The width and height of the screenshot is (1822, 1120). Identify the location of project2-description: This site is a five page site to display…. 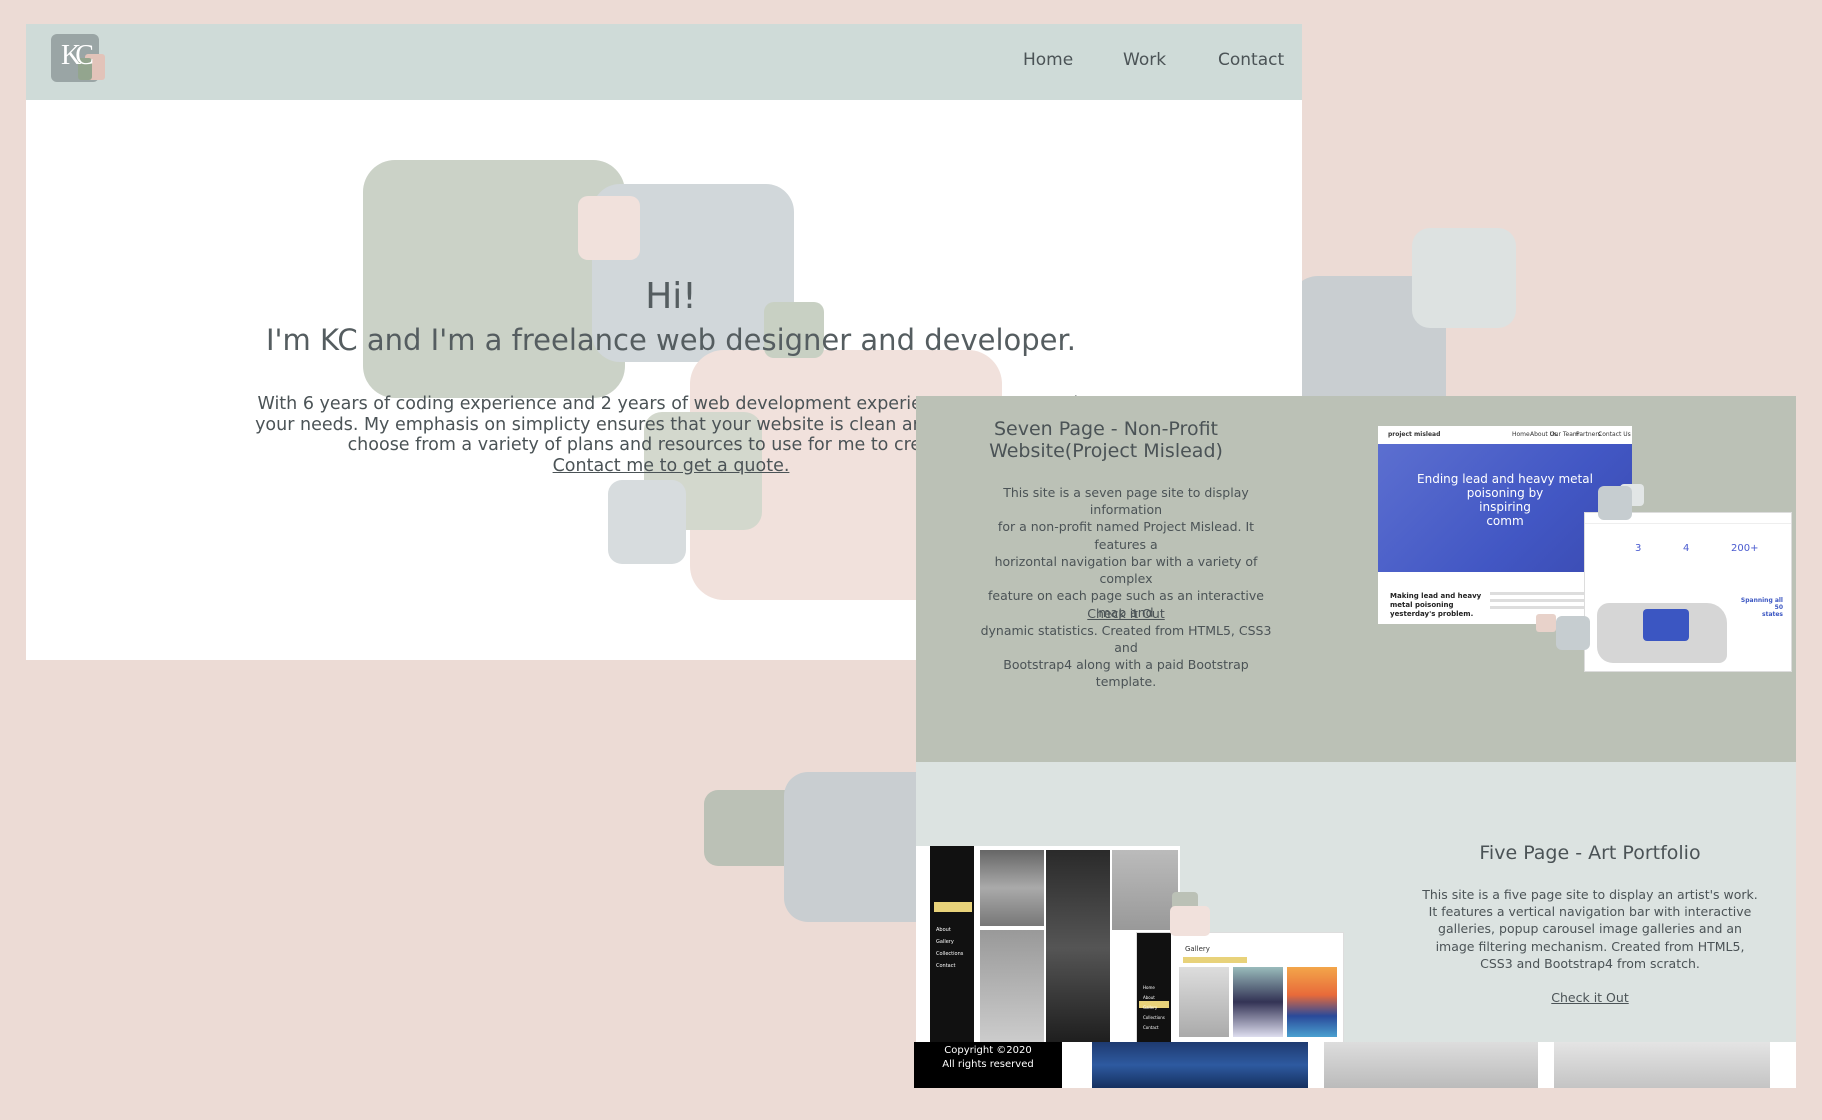
(1590, 929).